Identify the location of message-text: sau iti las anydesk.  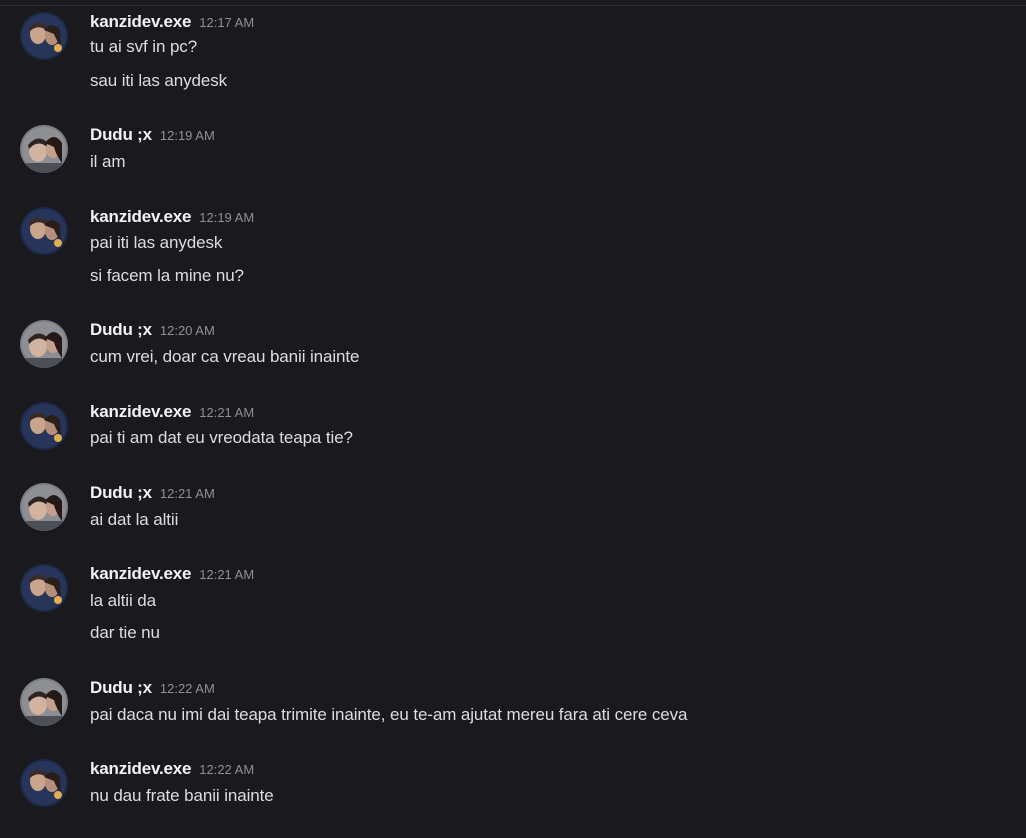
(159, 80).